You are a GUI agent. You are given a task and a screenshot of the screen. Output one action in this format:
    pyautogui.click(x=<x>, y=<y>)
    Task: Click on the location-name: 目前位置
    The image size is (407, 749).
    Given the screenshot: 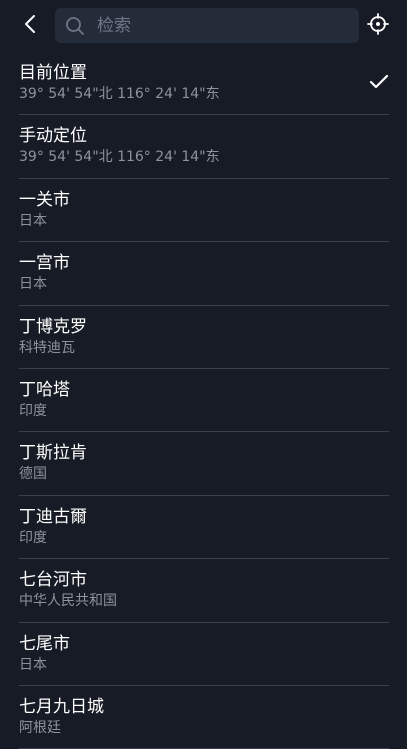 What is the action you would take?
    pyautogui.click(x=53, y=73)
    